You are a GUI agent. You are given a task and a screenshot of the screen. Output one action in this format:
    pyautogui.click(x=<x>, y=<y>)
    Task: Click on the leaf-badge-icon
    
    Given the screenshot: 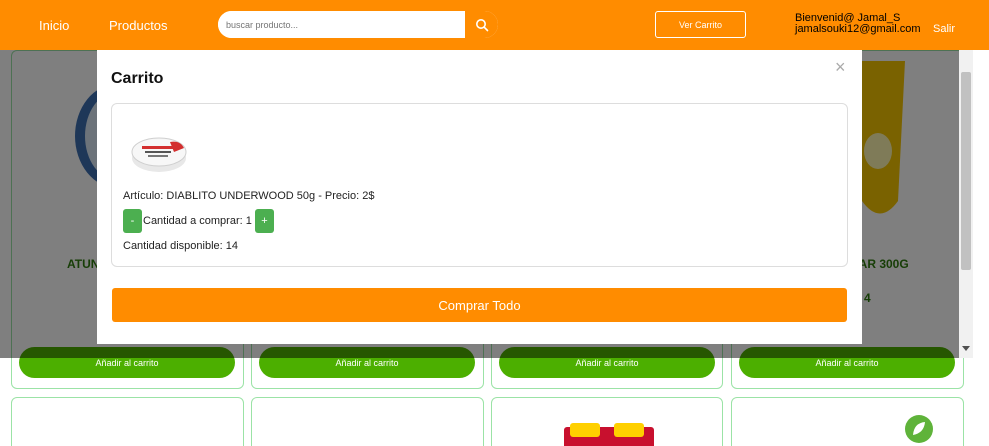 What is the action you would take?
    pyautogui.click(x=919, y=429)
    